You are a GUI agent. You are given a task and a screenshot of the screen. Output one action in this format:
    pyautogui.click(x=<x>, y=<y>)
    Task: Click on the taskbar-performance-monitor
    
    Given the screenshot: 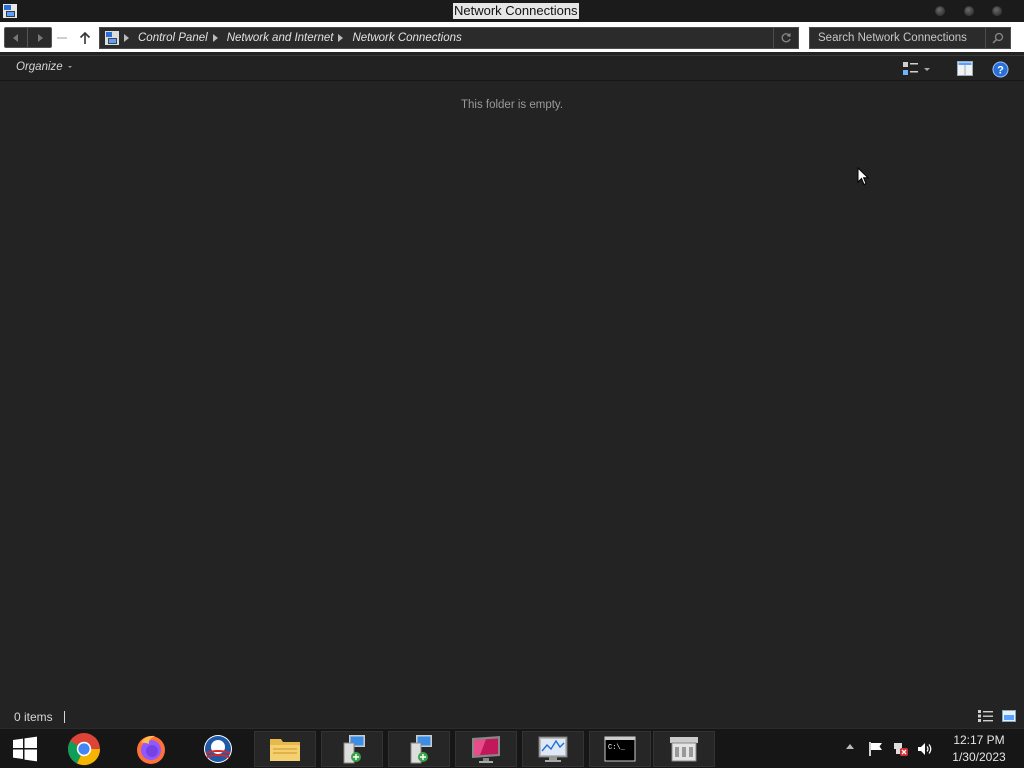 What is the action you would take?
    pyautogui.click(x=553, y=749)
    